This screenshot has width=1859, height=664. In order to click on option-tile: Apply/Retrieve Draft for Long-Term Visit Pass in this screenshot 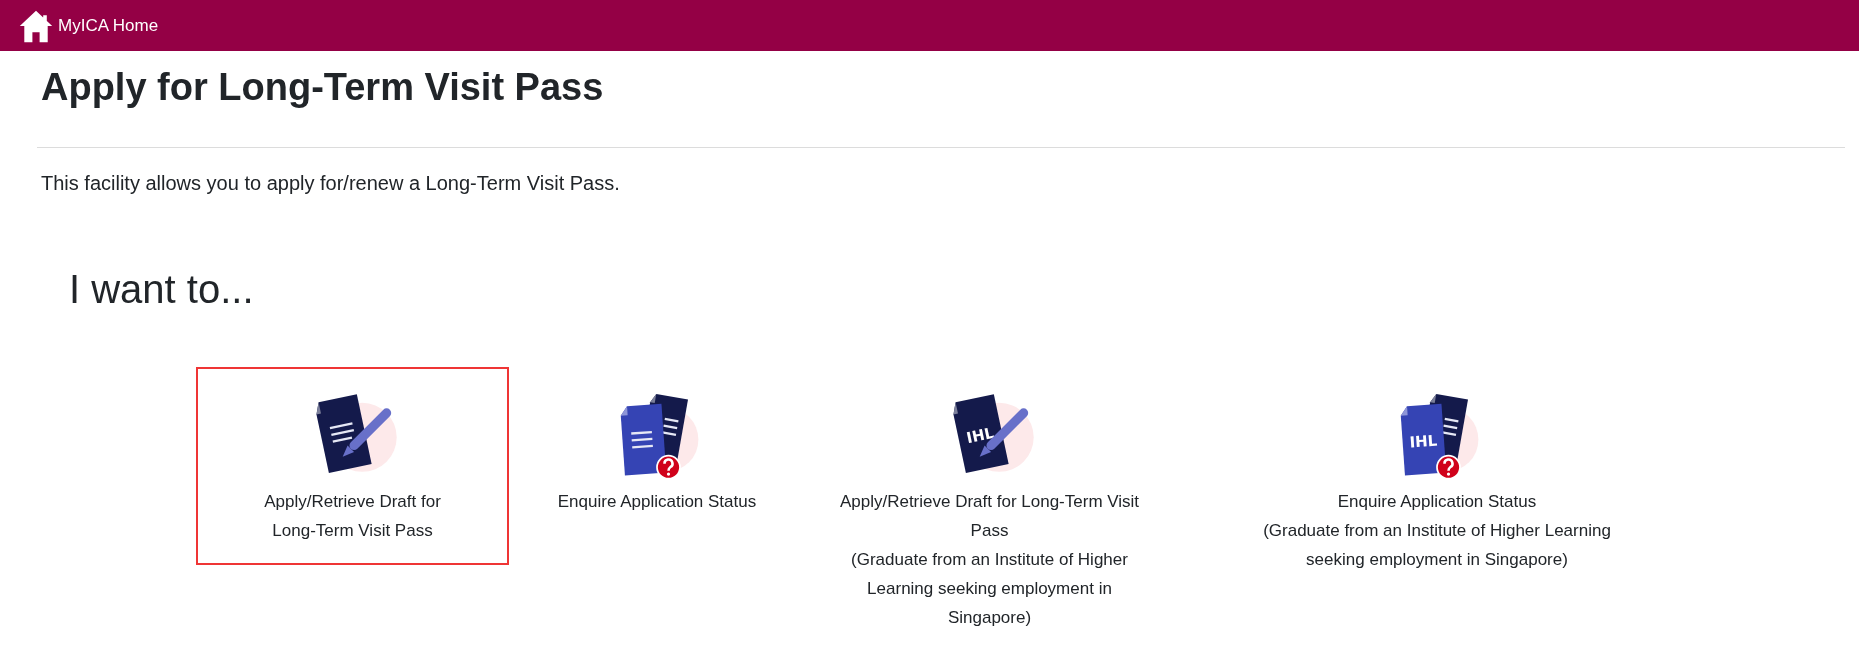, I will do `click(352, 466)`.